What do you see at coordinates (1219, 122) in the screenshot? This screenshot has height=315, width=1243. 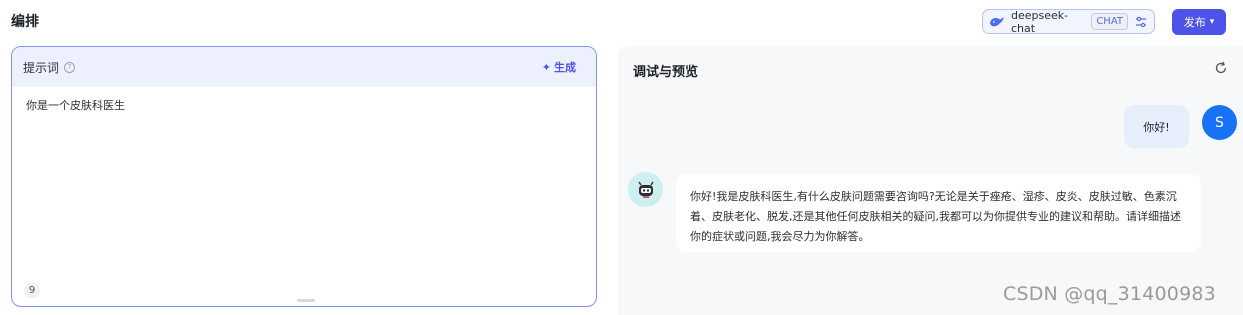 I see `user-avatar: S` at bounding box center [1219, 122].